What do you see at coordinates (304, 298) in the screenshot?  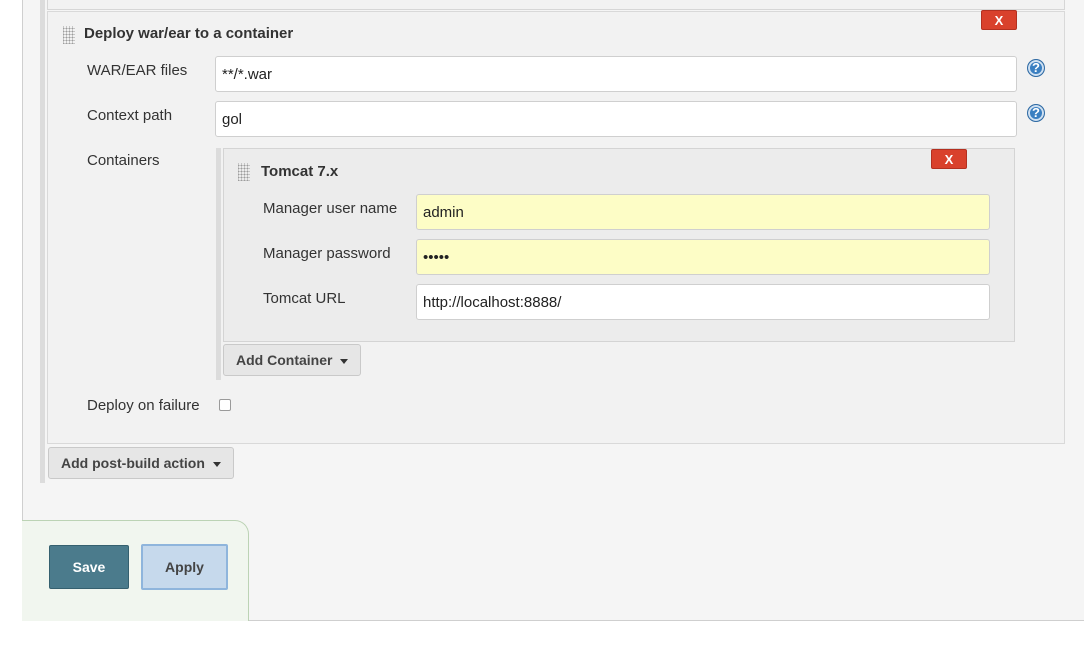 I see `tomcat-url-label: Tomcat URL` at bounding box center [304, 298].